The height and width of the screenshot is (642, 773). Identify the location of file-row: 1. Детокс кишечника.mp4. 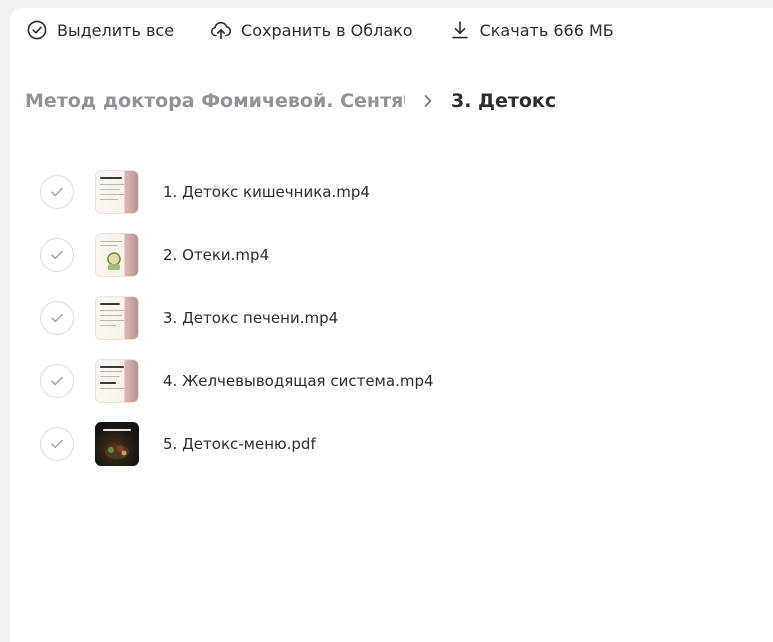
(390, 191).